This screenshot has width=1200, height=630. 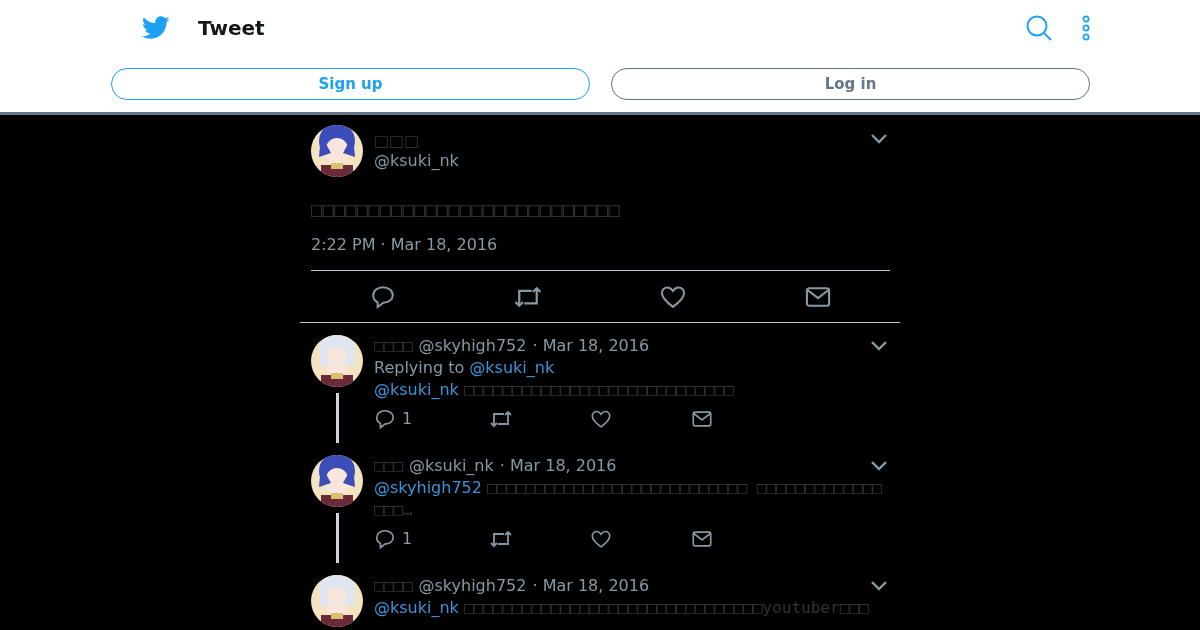 What do you see at coordinates (156, 28) in the screenshot?
I see `bird-icon` at bounding box center [156, 28].